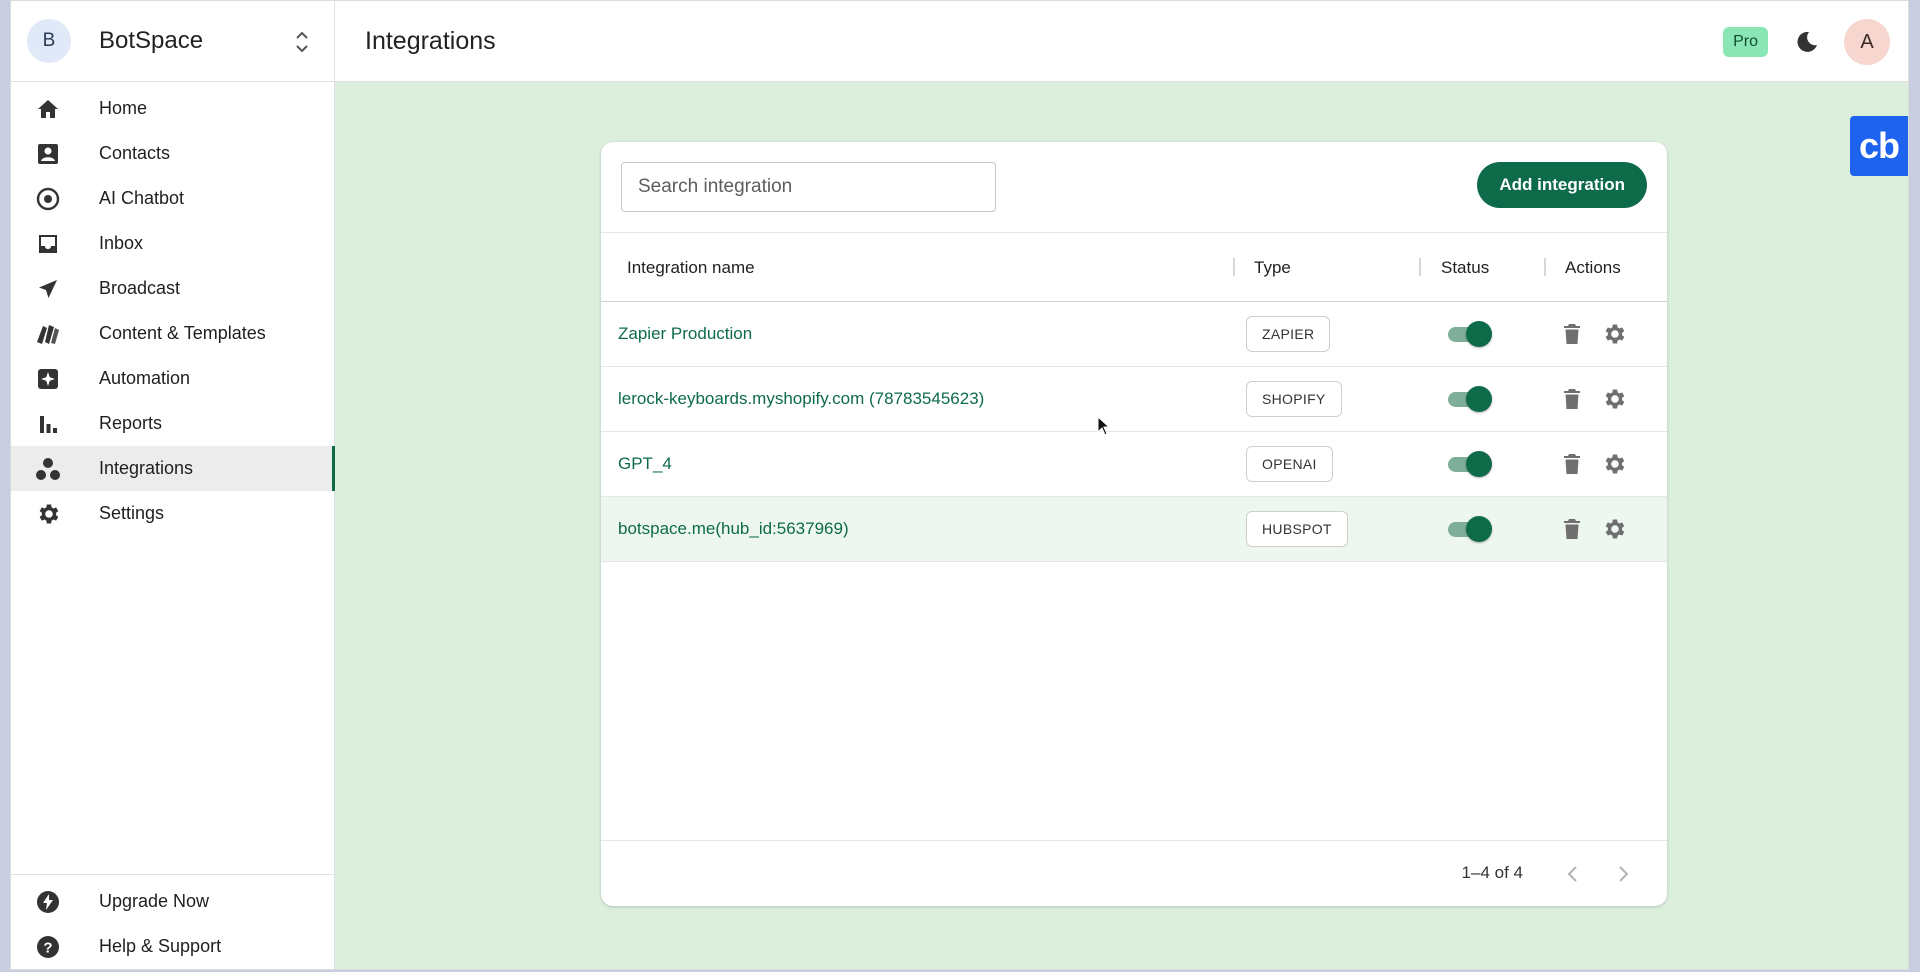 The height and width of the screenshot is (972, 1920). Describe the element at coordinates (172, 513) in the screenshot. I see `sidebar-item-settings: Settings` at that location.